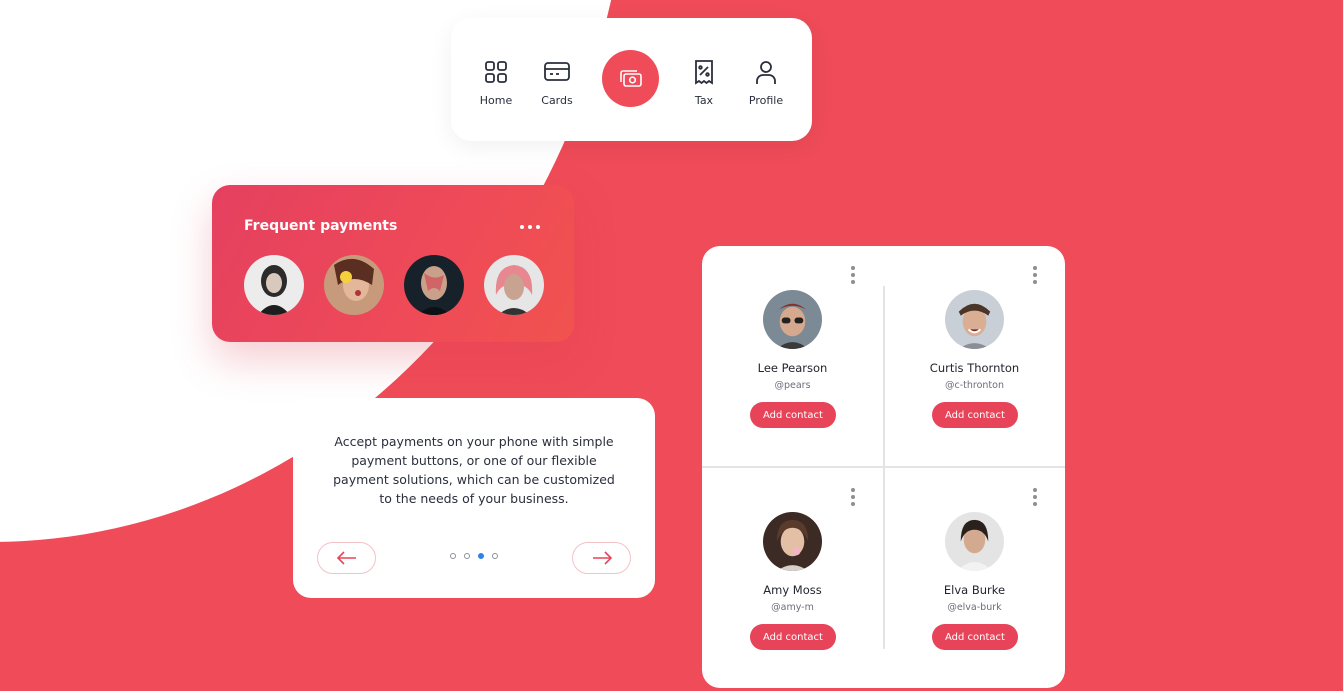 Image resolution: width=1343 pixels, height=691 pixels. What do you see at coordinates (974, 356) in the screenshot?
I see `contact-cell: Curtis Thornton @c-thronton Add contact` at bounding box center [974, 356].